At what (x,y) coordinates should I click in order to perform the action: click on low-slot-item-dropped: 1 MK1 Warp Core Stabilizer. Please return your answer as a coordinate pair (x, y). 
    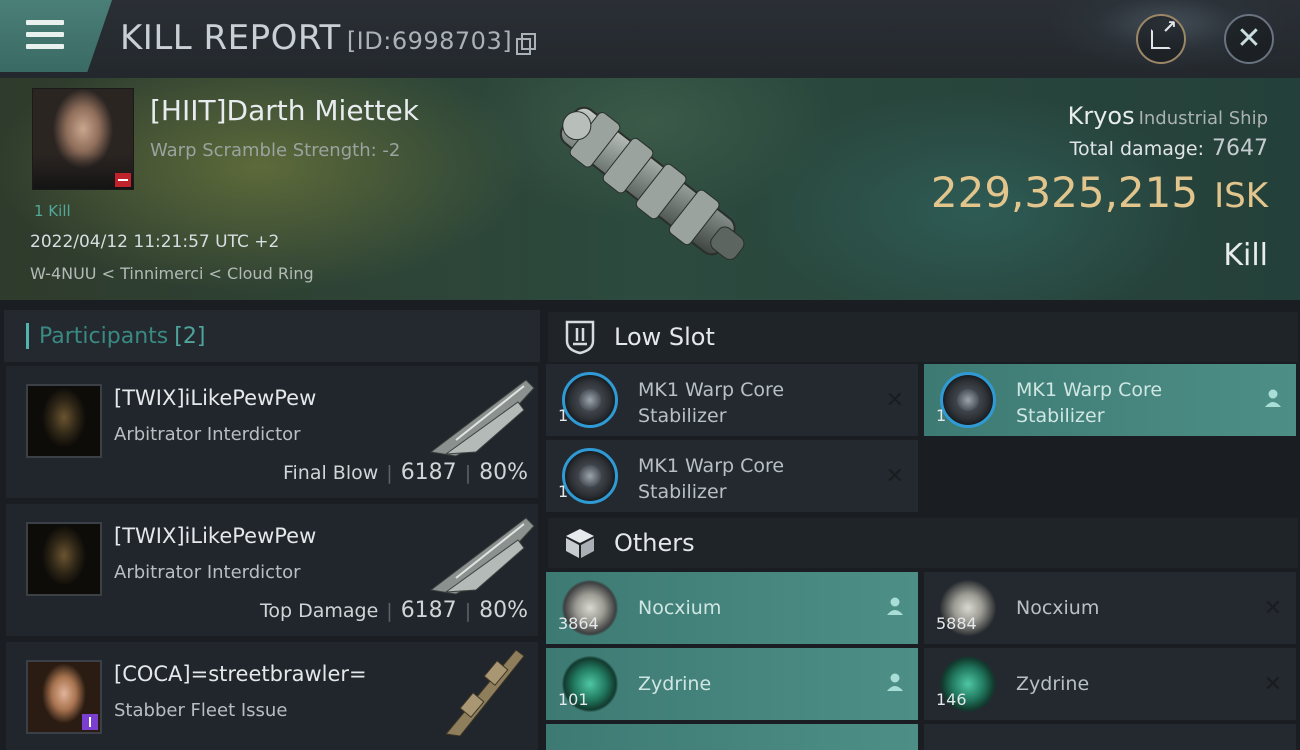
    Looking at the image, I should click on (1110, 400).